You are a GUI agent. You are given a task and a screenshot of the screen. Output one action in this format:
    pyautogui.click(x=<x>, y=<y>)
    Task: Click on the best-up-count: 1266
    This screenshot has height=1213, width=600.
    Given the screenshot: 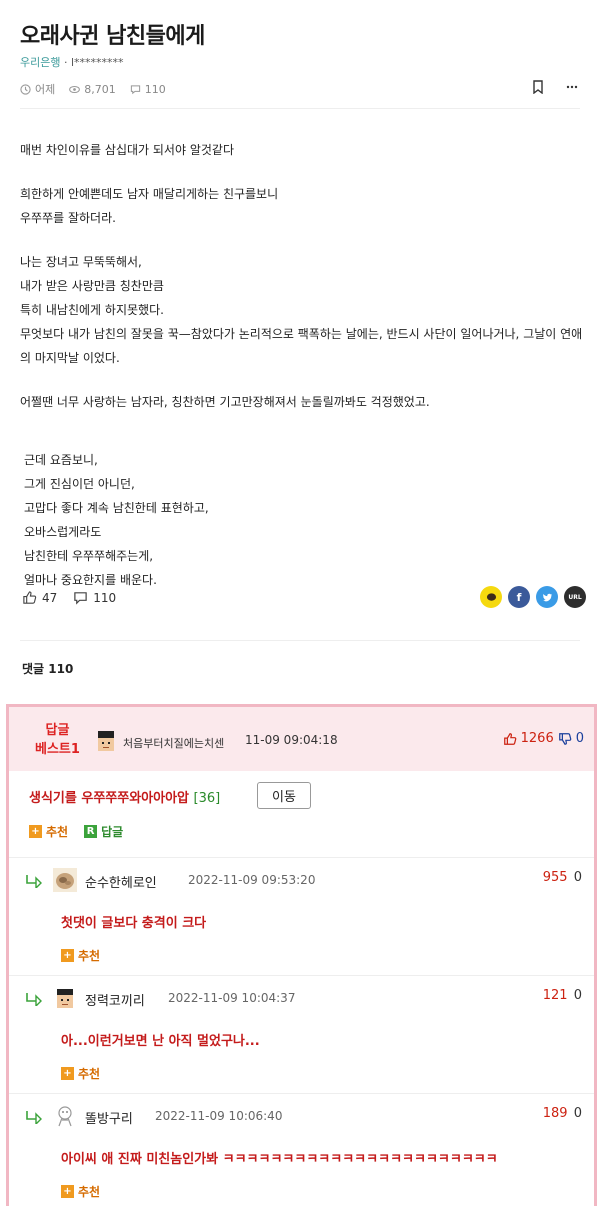 What is the action you would take?
    pyautogui.click(x=537, y=738)
    